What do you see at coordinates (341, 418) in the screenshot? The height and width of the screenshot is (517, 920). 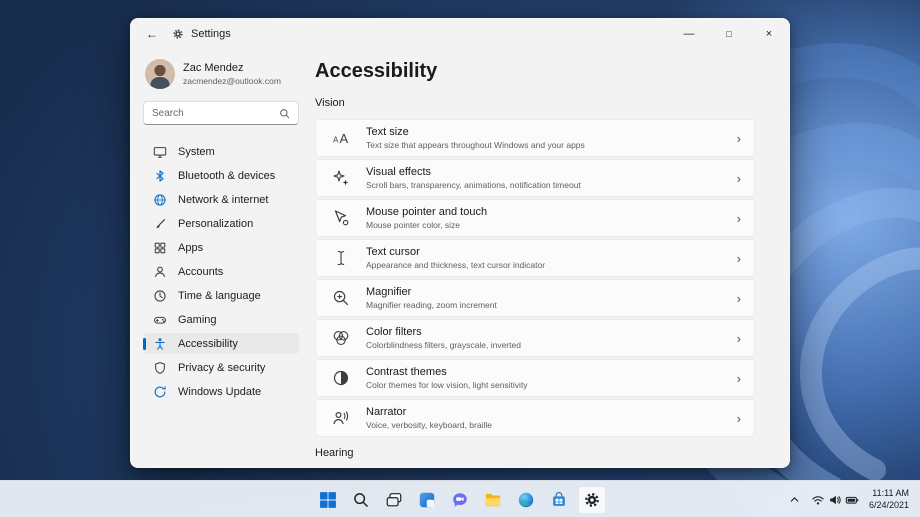 I see `narrator-icon` at bounding box center [341, 418].